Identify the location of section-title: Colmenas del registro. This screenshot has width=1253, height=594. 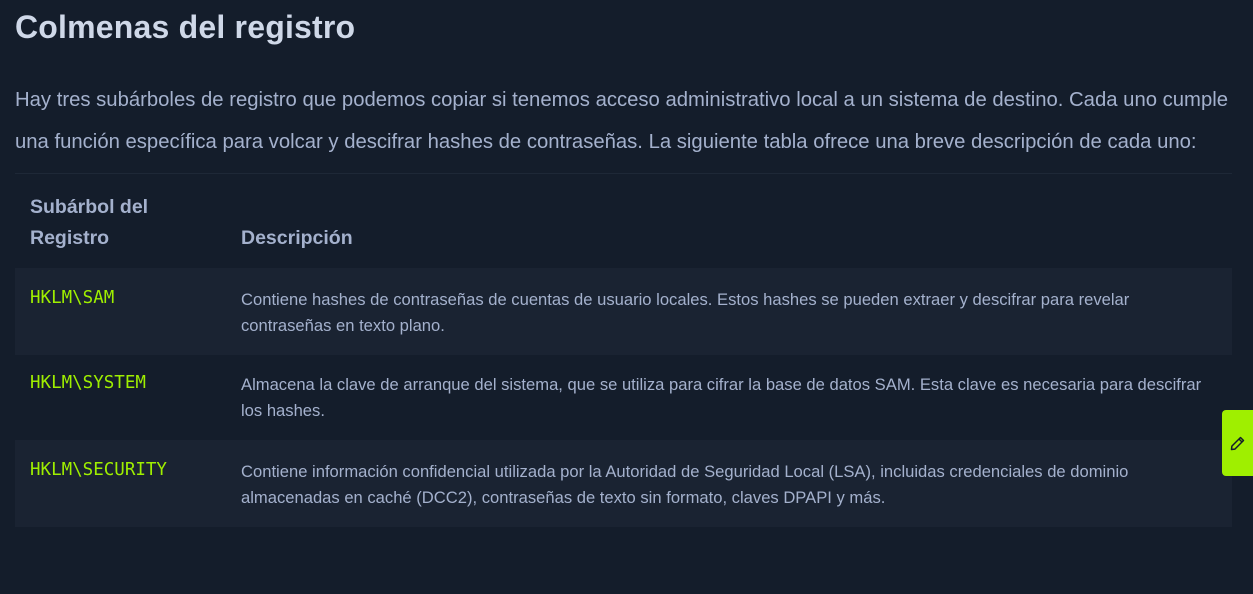
(185, 27).